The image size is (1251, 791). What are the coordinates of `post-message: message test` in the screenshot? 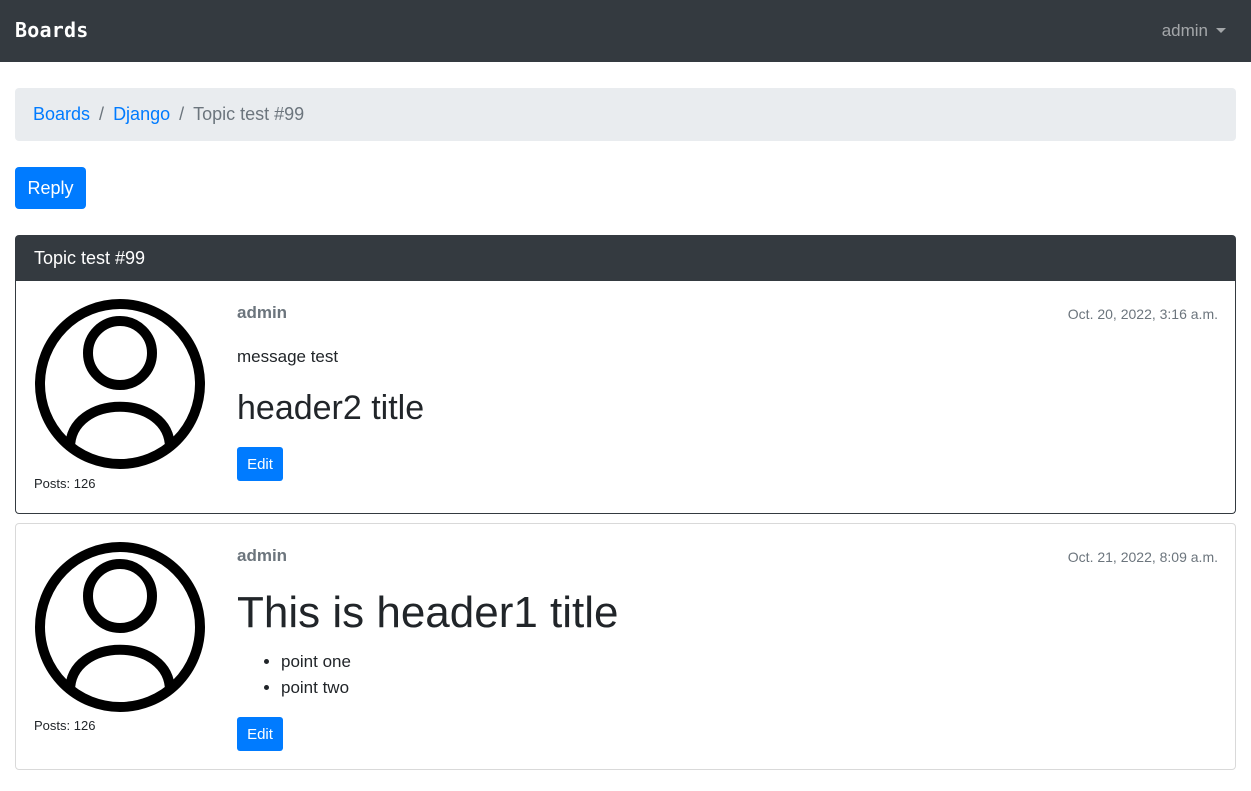 It's located at (288, 356).